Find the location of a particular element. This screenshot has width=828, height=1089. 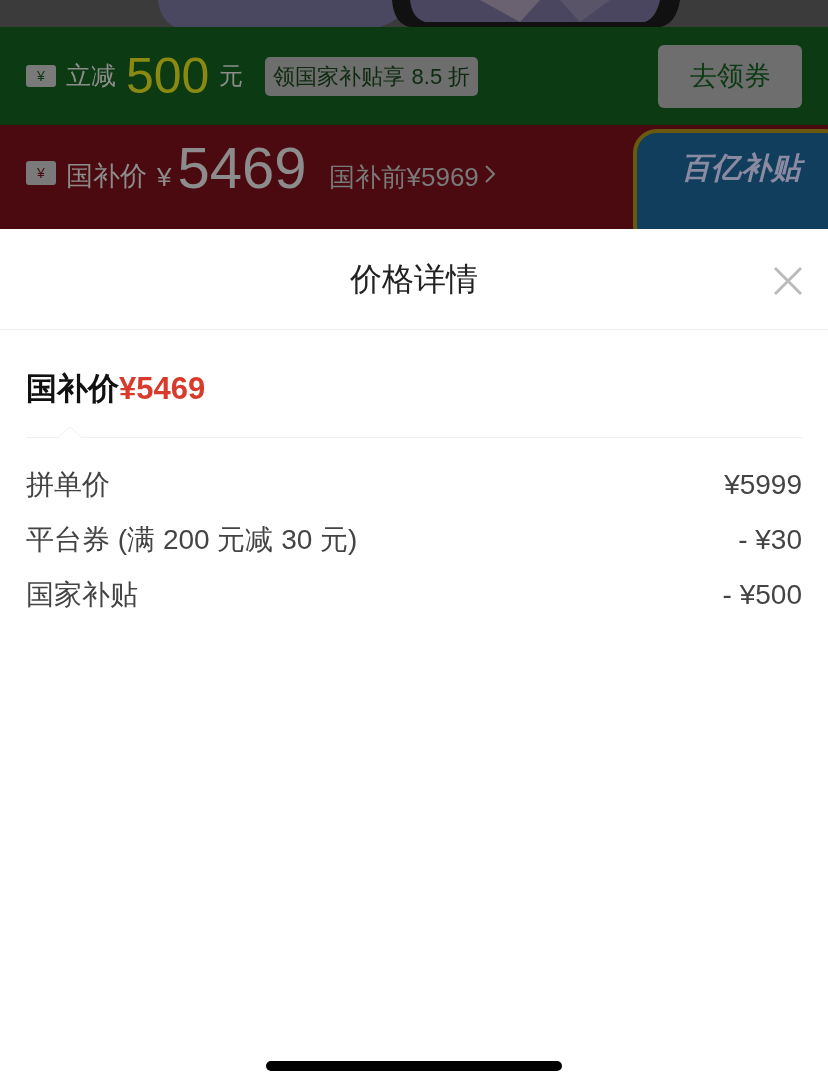

price-item-label: 国家补贴 is located at coordinates (82, 595).